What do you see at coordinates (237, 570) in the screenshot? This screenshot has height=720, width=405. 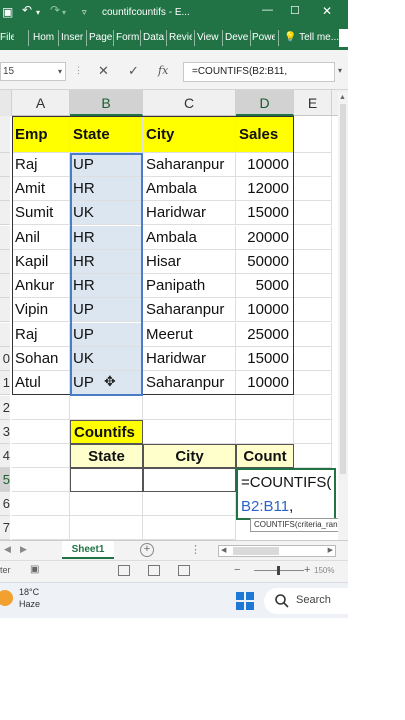 I see `zoom-out-icon: −` at bounding box center [237, 570].